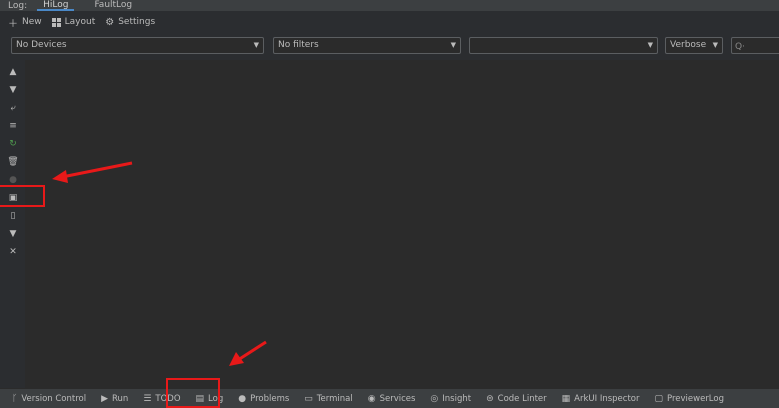 The height and width of the screenshot is (408, 779). What do you see at coordinates (740, 47) in the screenshot?
I see `search-icon: Q·` at bounding box center [740, 47].